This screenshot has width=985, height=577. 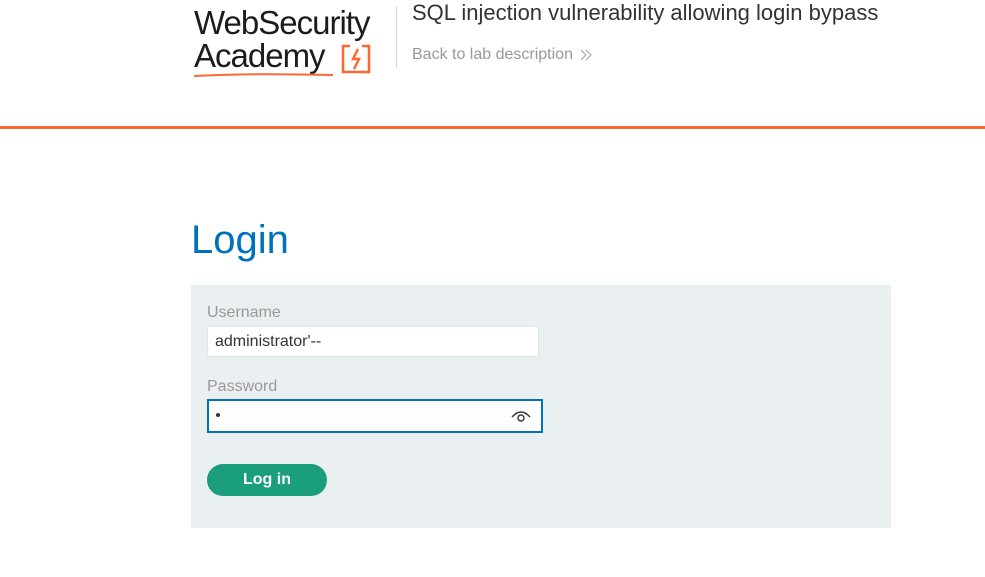 What do you see at coordinates (260, 55) in the screenshot?
I see `logo-text-line2: Academy` at bounding box center [260, 55].